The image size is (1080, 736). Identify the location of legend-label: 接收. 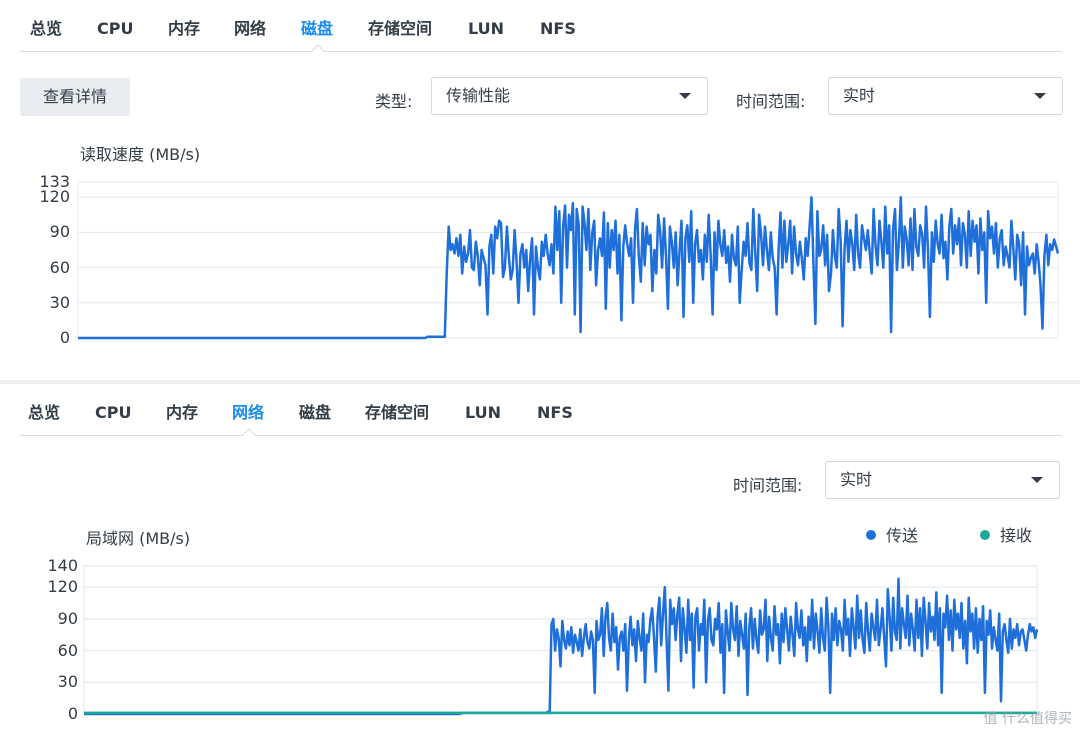
(1016, 535).